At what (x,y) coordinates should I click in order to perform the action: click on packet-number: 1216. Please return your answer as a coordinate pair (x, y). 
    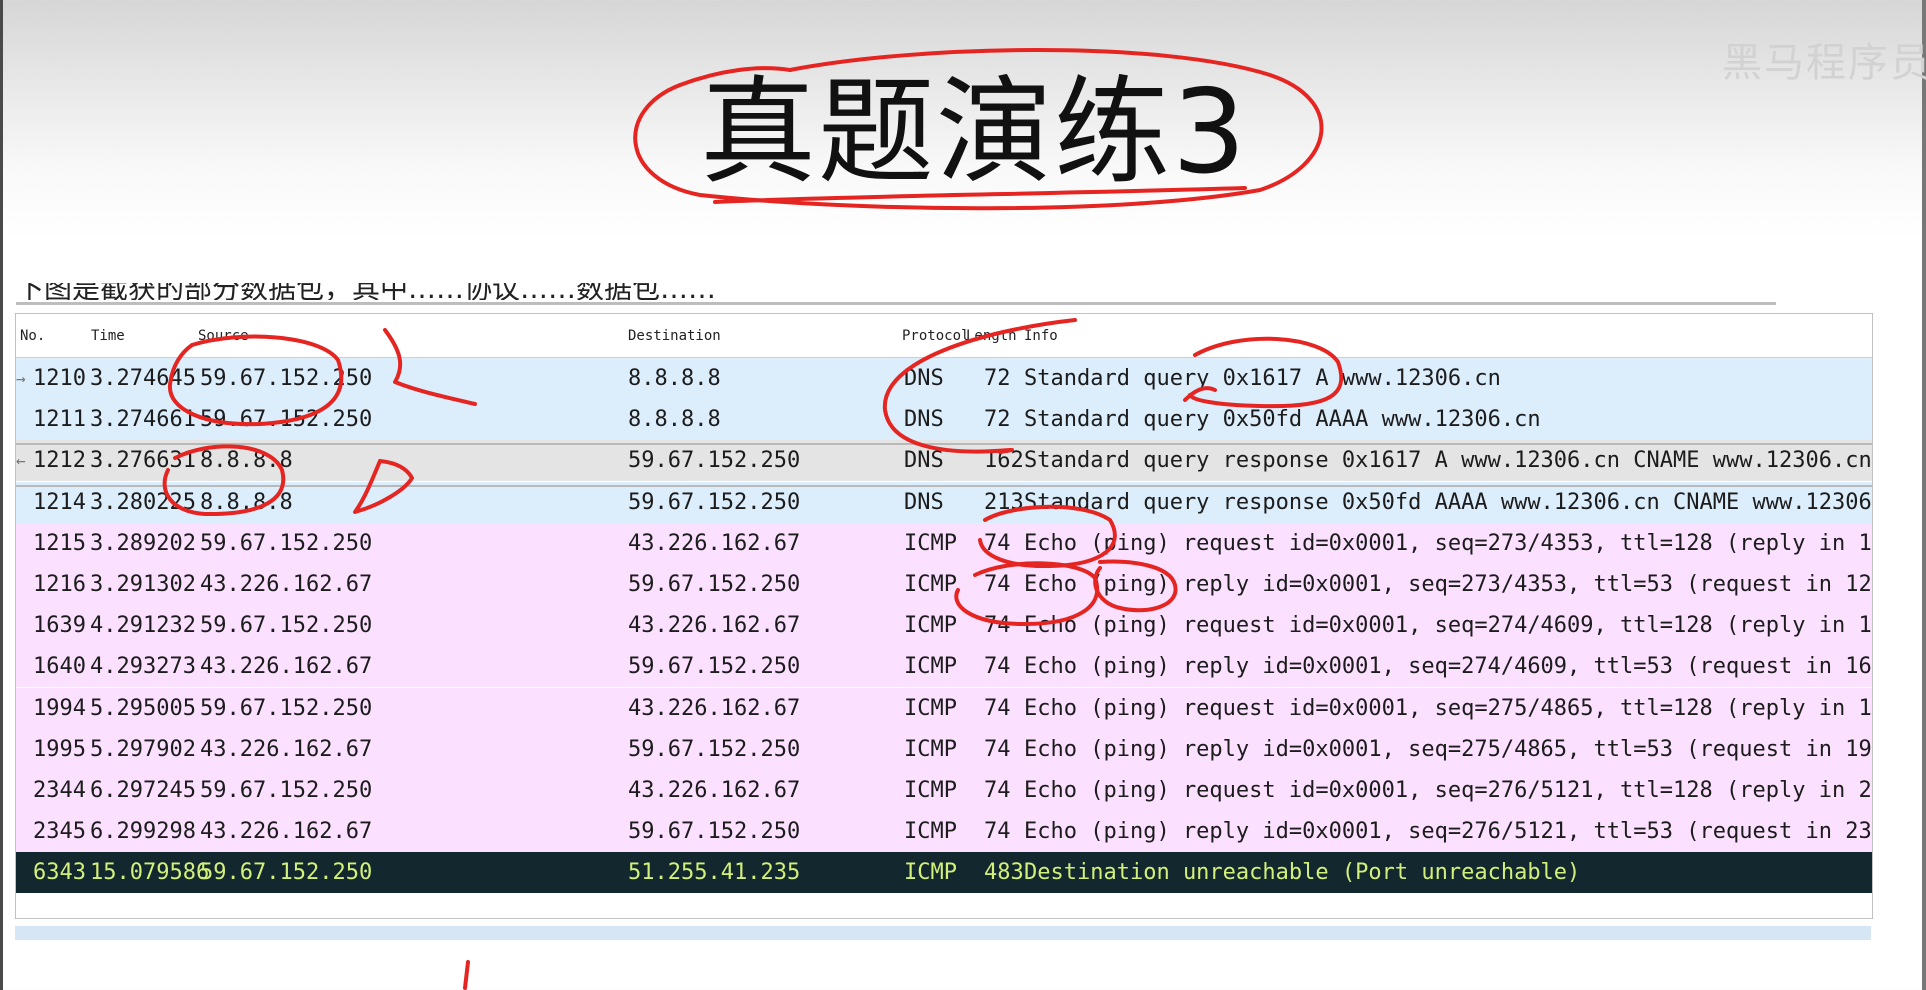
    Looking at the image, I should click on (59, 584).